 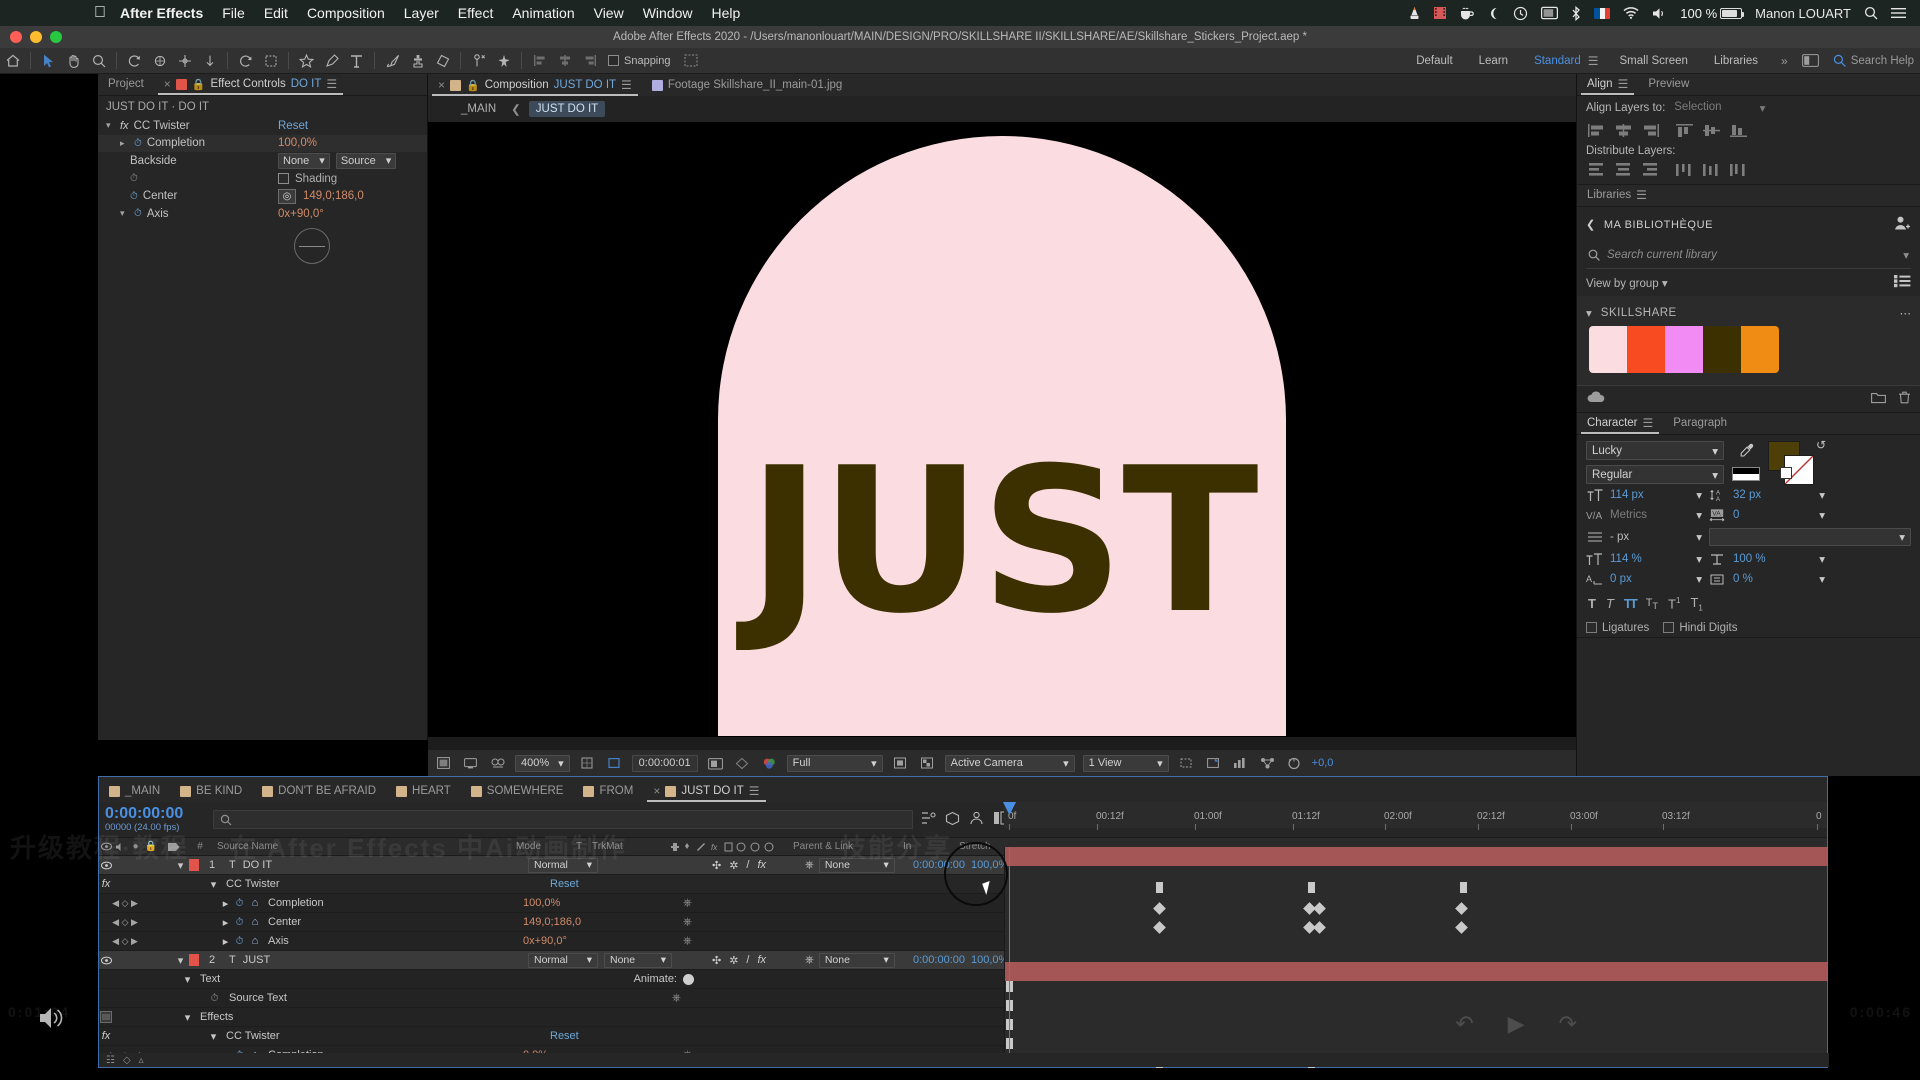 What do you see at coordinates (98, 61) in the screenshot?
I see `zoom-icon` at bounding box center [98, 61].